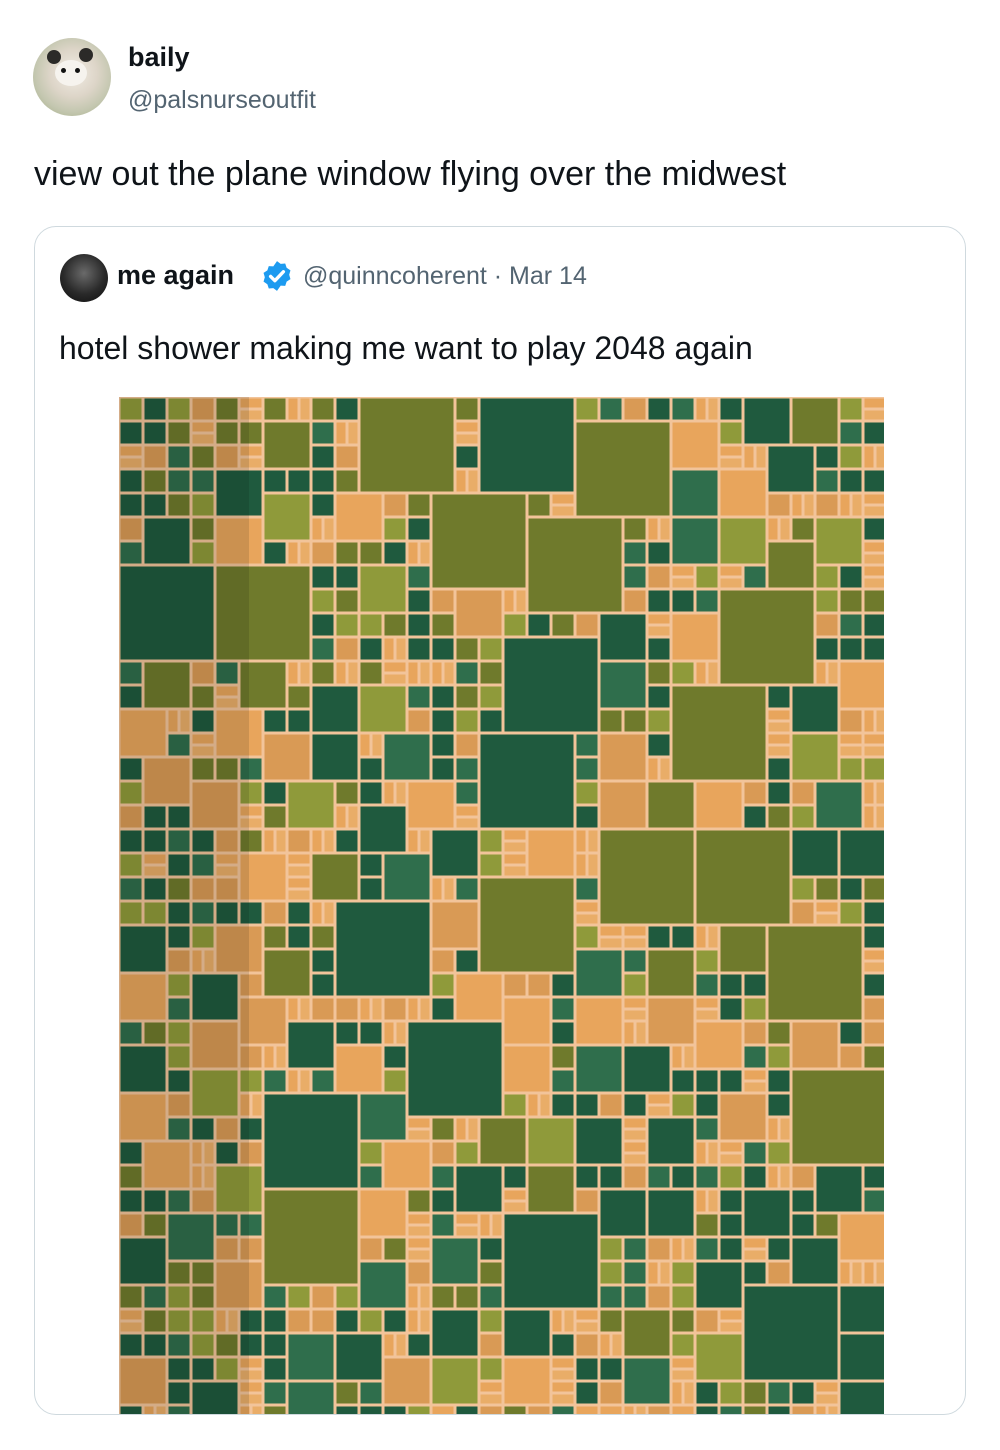 The height and width of the screenshot is (1450, 1000). Describe the element at coordinates (175, 275) in the screenshot. I see `quoted-author-name: me again` at that location.